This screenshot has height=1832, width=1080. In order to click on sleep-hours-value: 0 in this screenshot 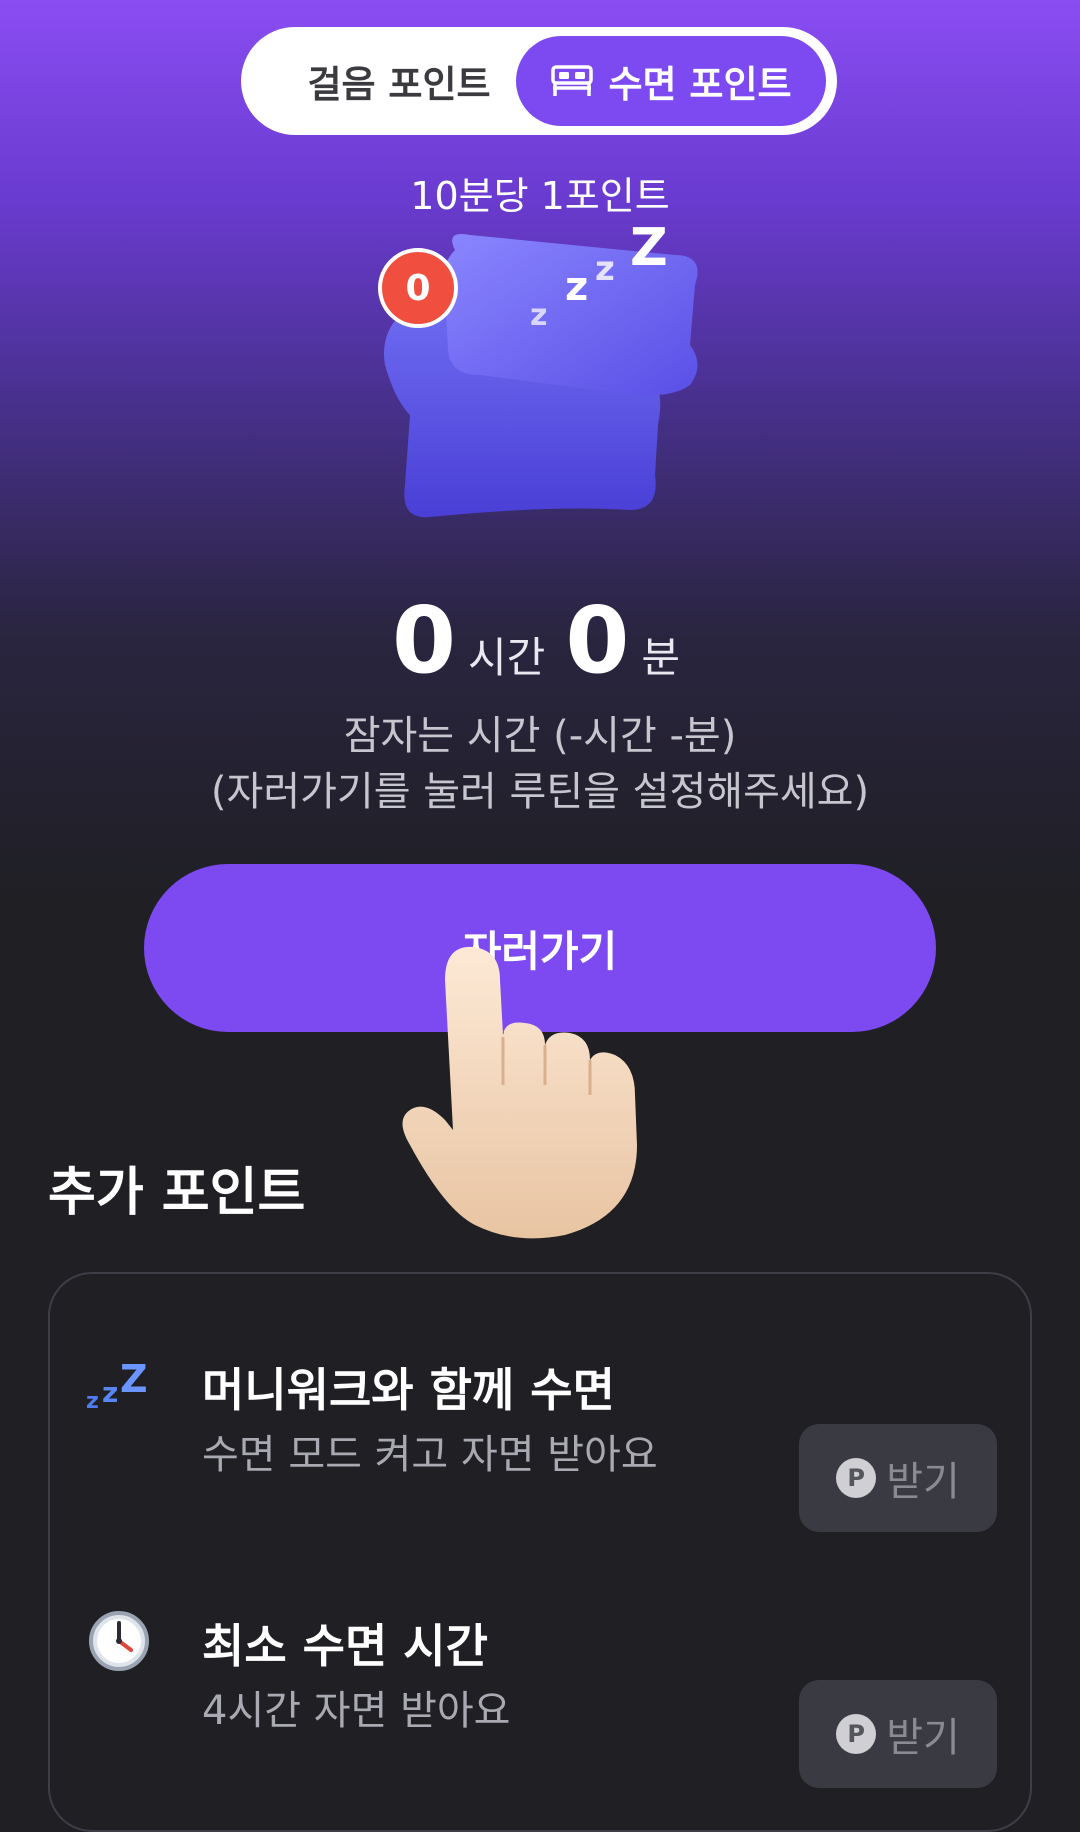, I will do `click(424, 640)`.